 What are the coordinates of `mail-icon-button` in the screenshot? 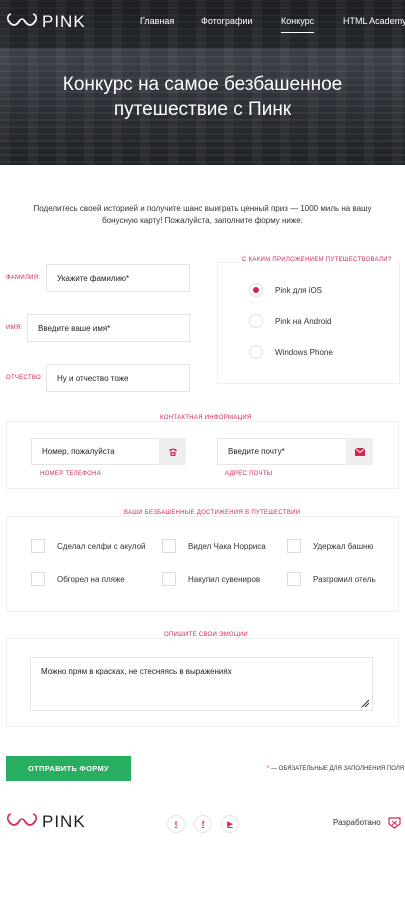 It's located at (359, 451).